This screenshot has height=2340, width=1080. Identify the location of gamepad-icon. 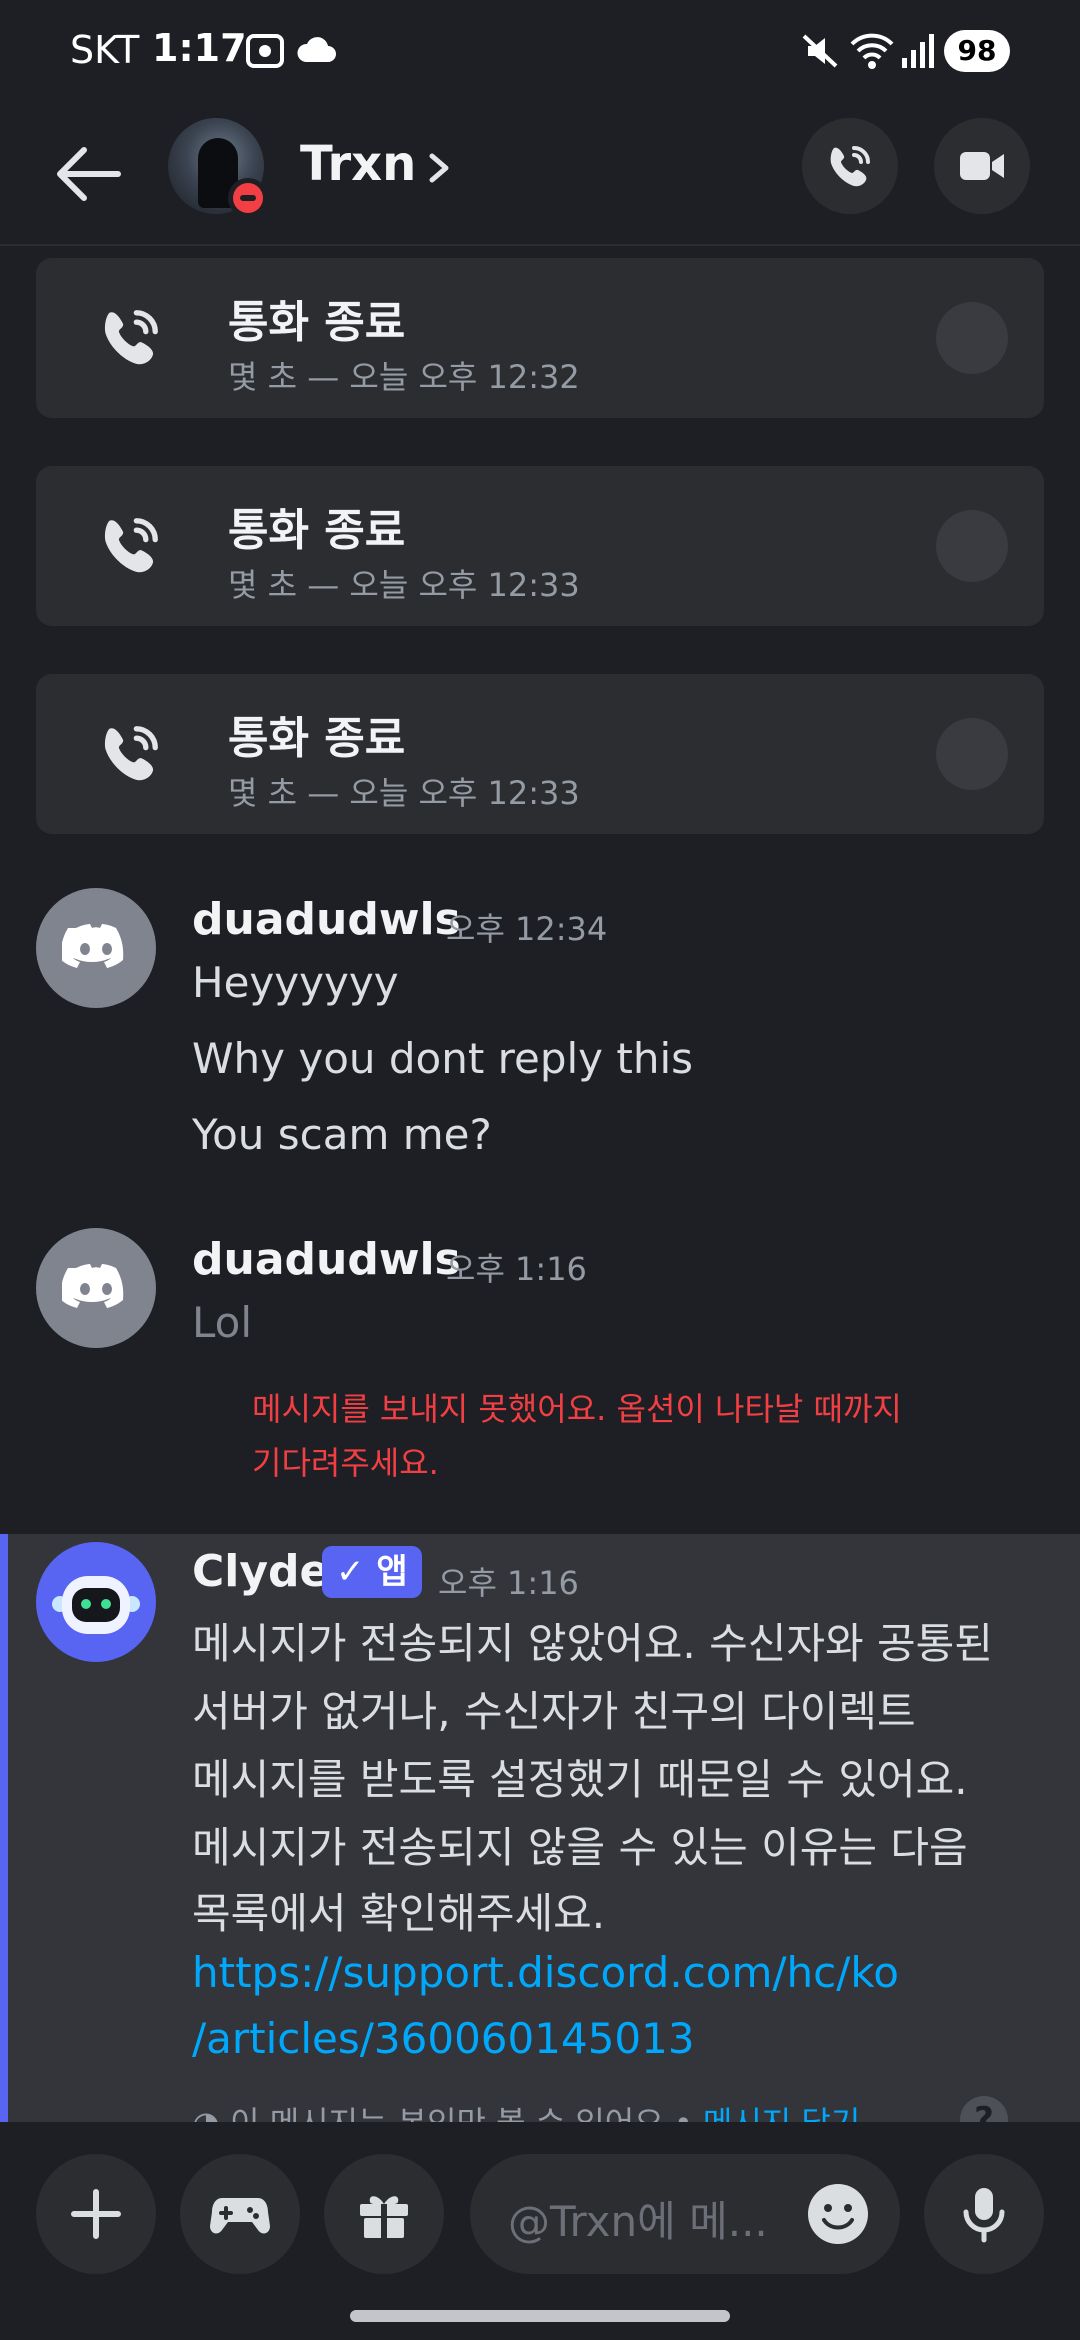
(240, 2216).